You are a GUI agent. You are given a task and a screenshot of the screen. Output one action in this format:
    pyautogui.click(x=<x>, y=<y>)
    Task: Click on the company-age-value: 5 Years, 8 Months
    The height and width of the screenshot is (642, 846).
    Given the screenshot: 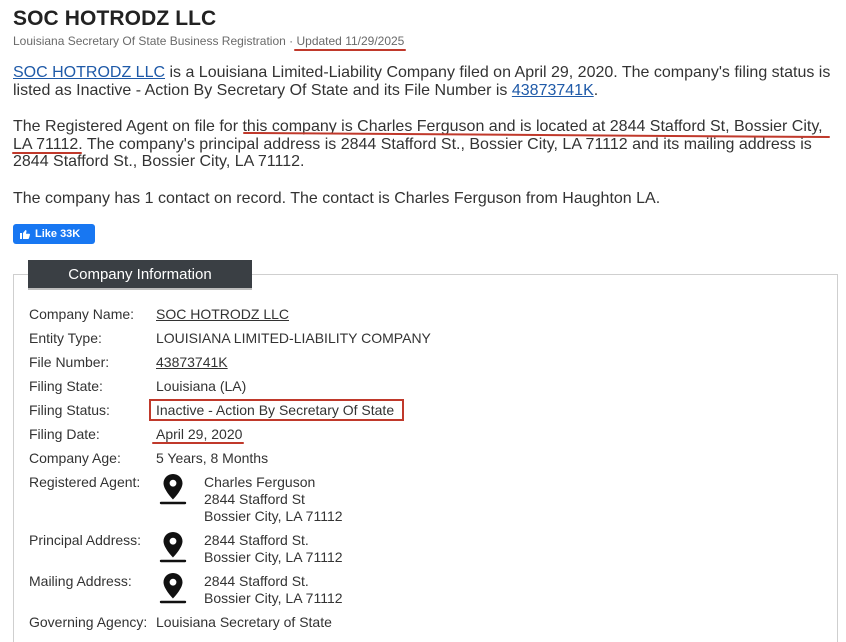 What is the action you would take?
    pyautogui.click(x=212, y=458)
    